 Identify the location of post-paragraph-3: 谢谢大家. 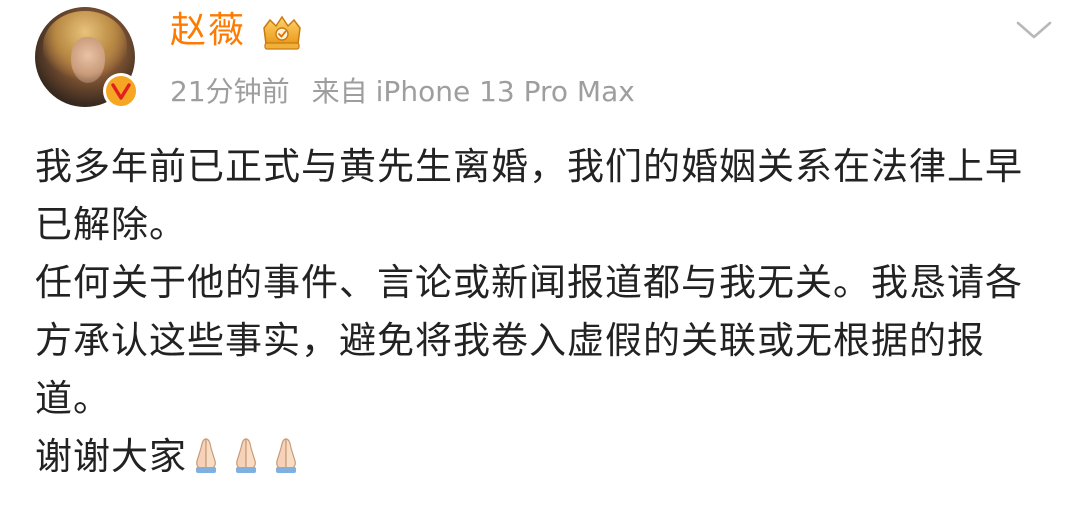
(545, 457).